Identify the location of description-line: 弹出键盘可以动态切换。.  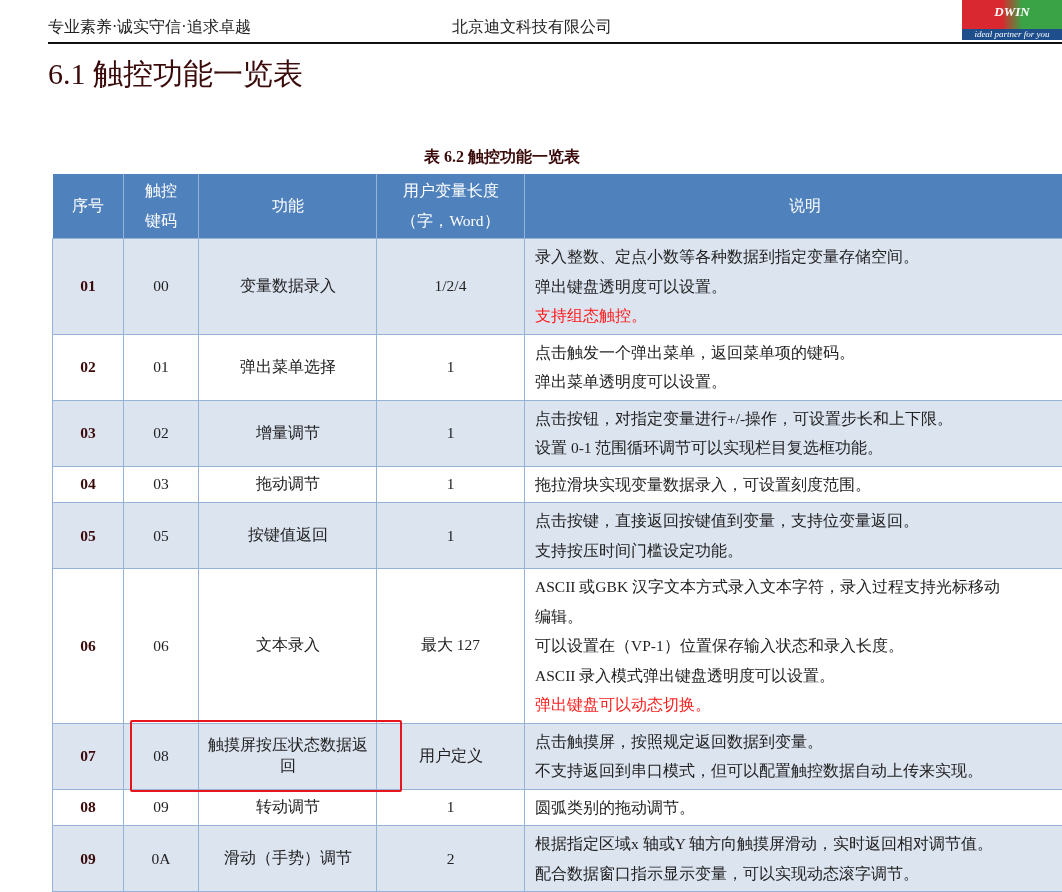
(623, 705).